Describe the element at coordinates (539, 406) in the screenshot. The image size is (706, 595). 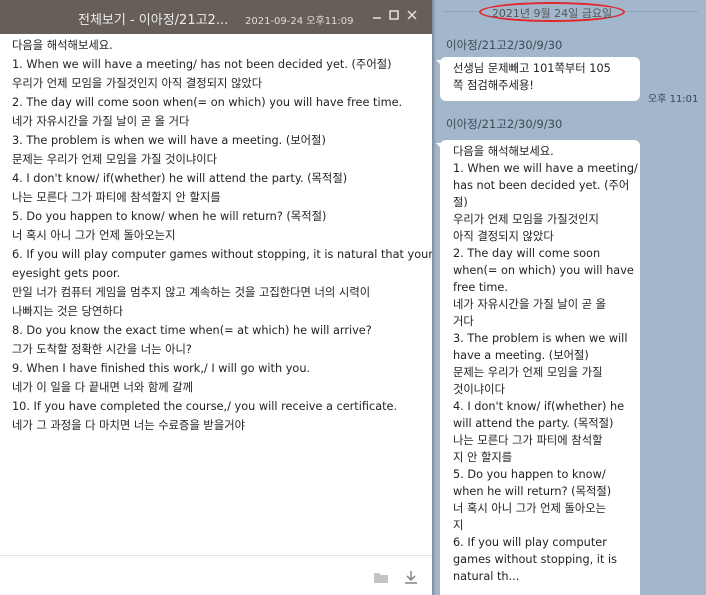
I see `message-line: 4. I don't know/ if(whether) he` at that location.